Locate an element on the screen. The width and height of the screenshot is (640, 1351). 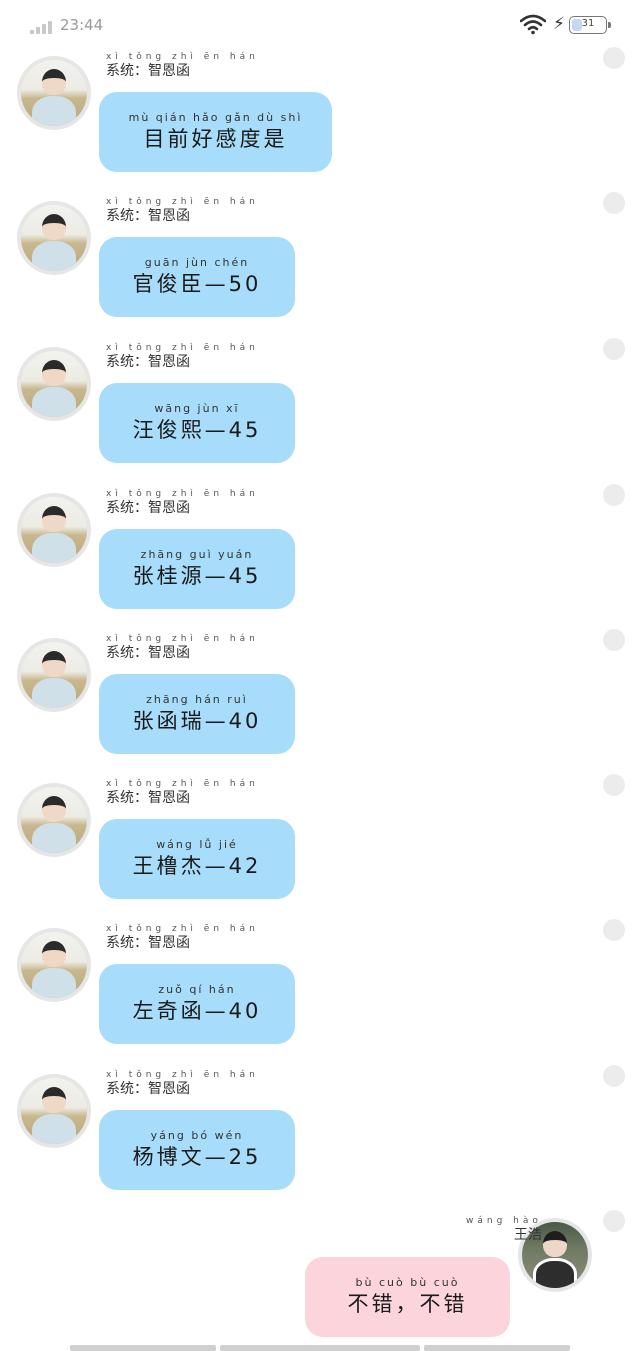
status-time: 23:44 is located at coordinates (82, 25).